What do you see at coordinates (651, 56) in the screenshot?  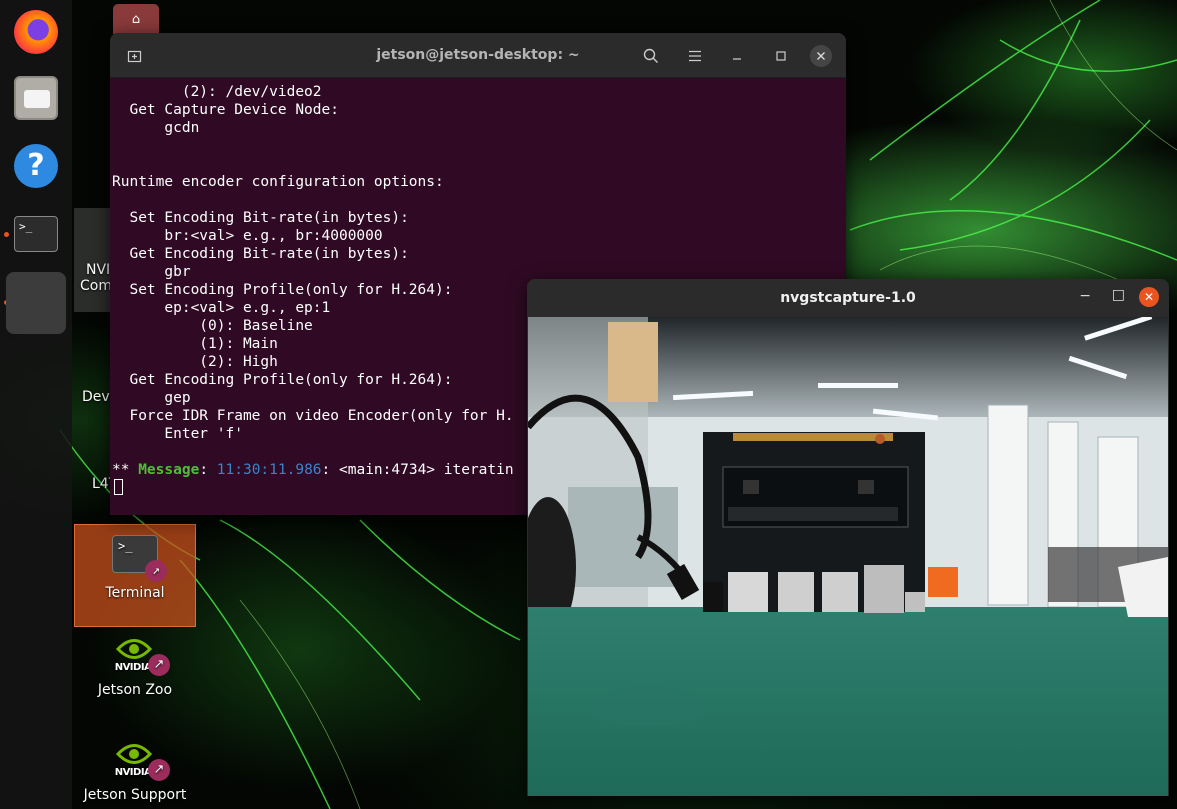 I see `search-icon` at bounding box center [651, 56].